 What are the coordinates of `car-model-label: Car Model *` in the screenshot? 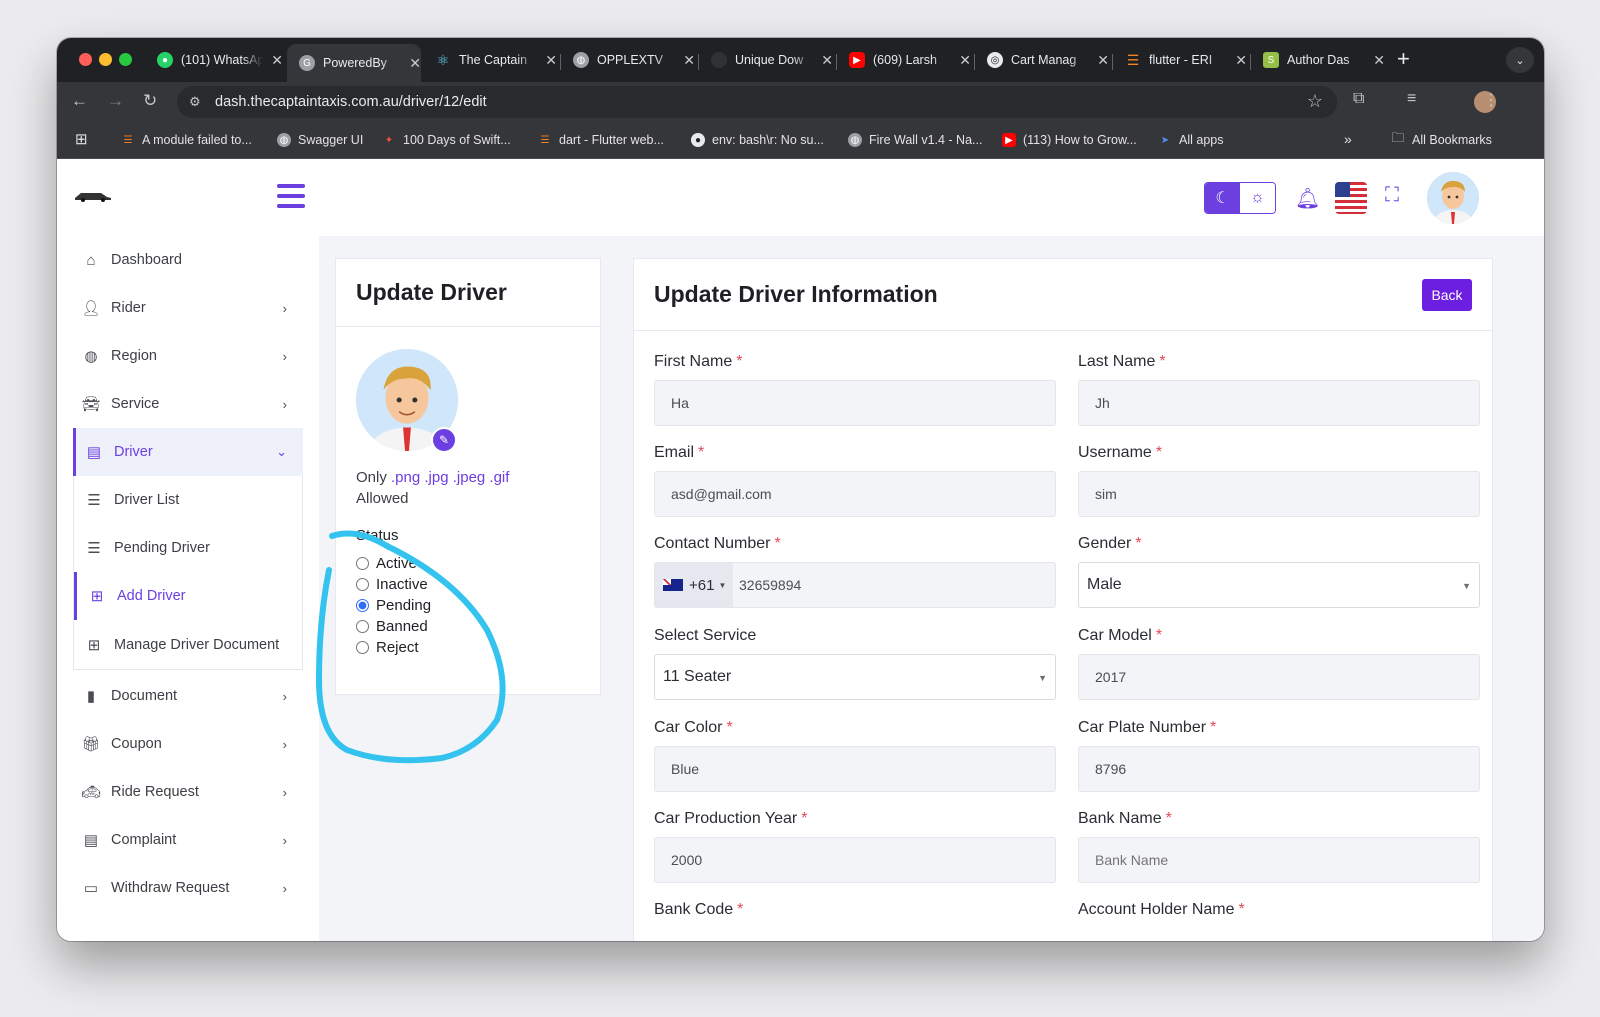 It's located at (1120, 635).